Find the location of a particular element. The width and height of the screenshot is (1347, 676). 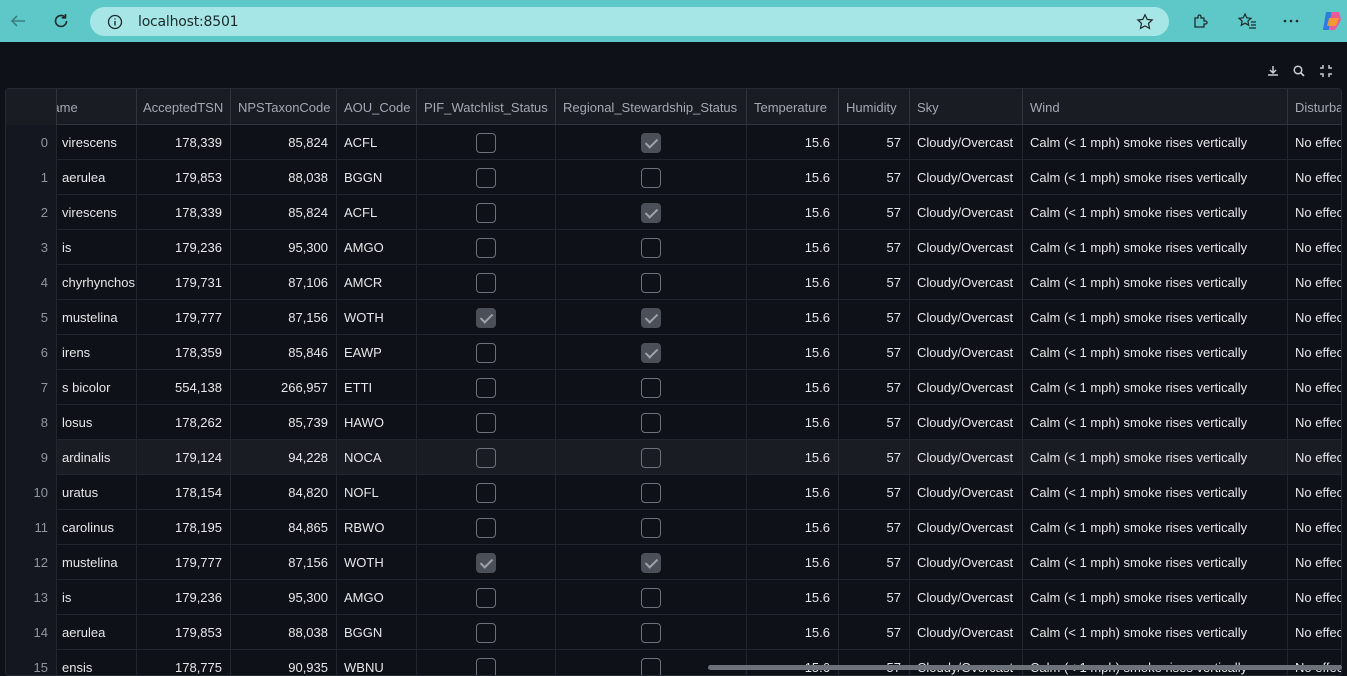

reload-button is located at coordinates (61, 21).